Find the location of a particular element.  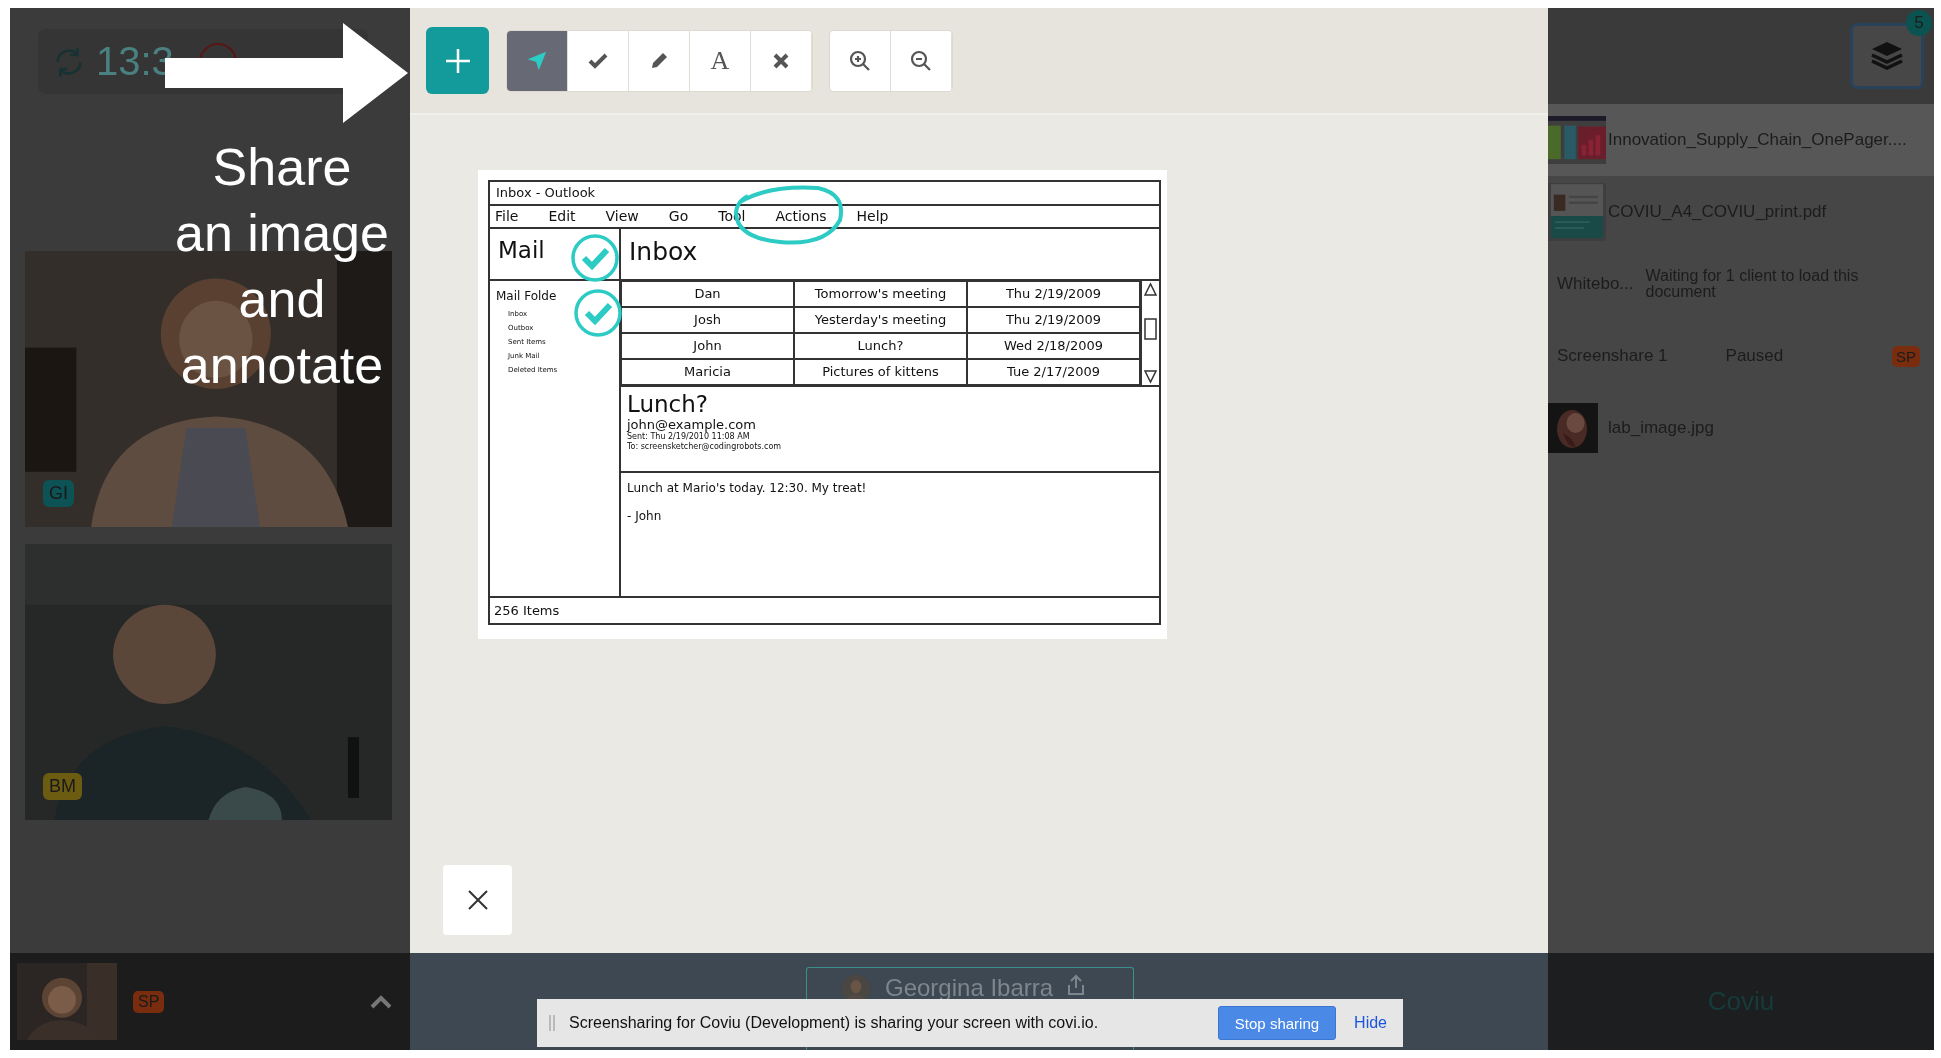

sent-date: Sent: Thu 2/19/2010 11:08 AM is located at coordinates (688, 437).